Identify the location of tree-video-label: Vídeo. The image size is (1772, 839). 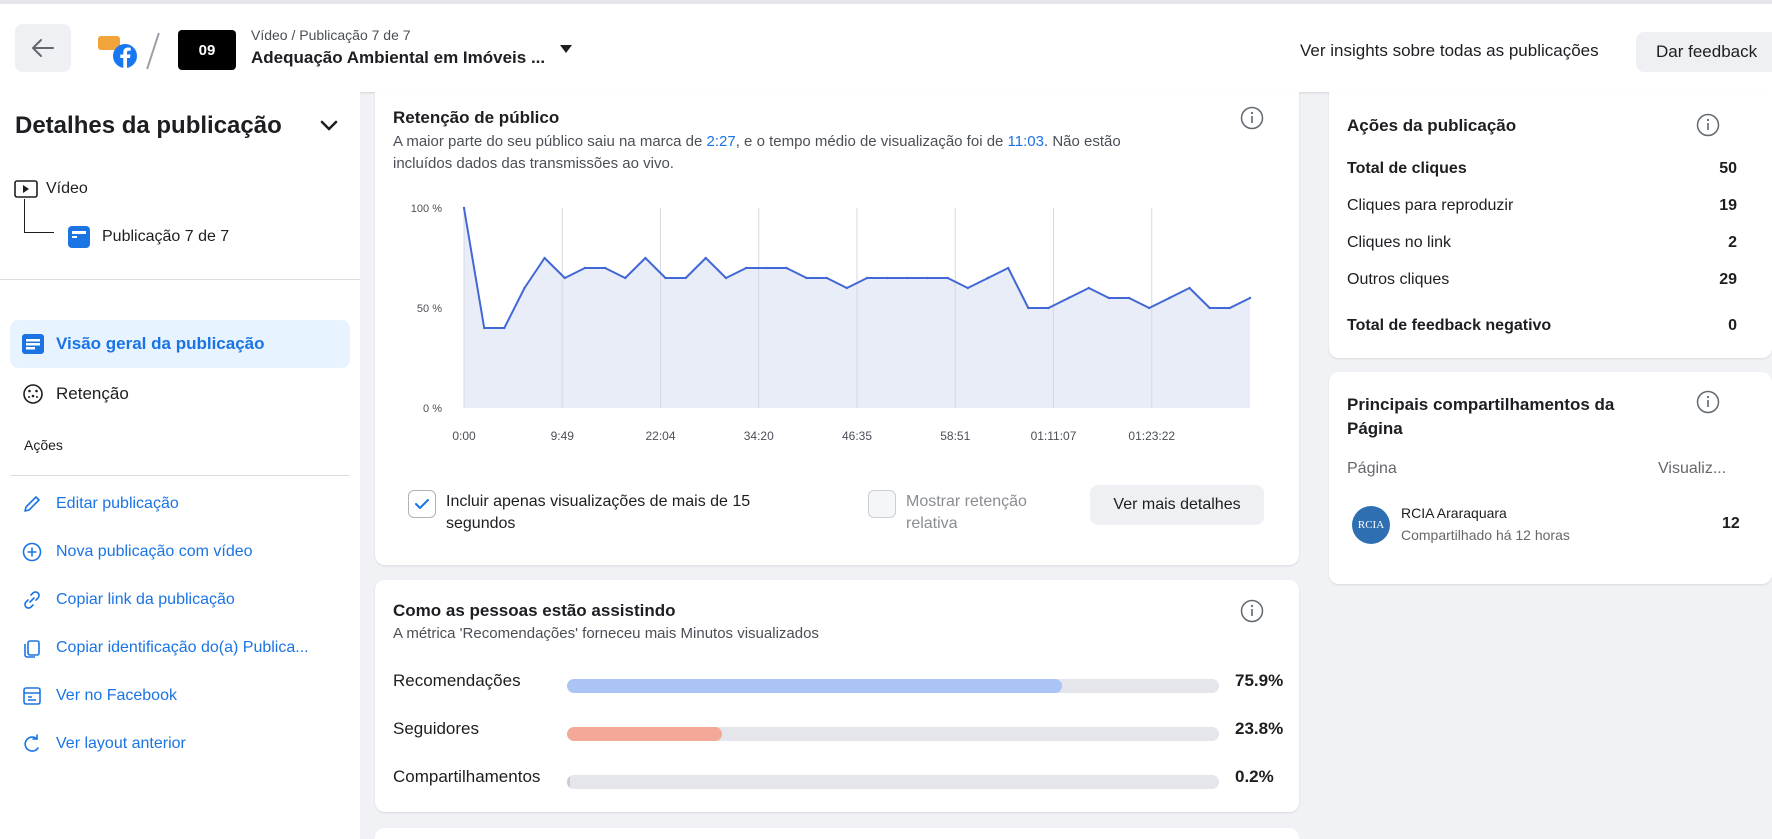
(67, 188).